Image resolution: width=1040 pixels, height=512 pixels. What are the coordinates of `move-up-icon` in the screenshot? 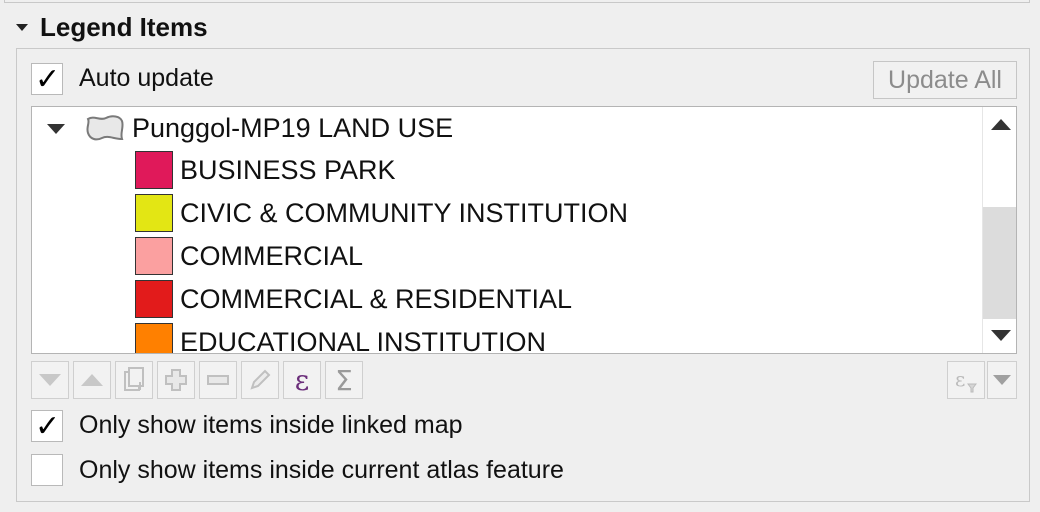 It's located at (92, 380).